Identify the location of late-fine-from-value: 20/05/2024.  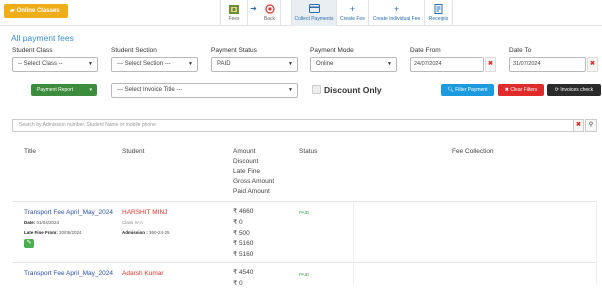
(70, 232).